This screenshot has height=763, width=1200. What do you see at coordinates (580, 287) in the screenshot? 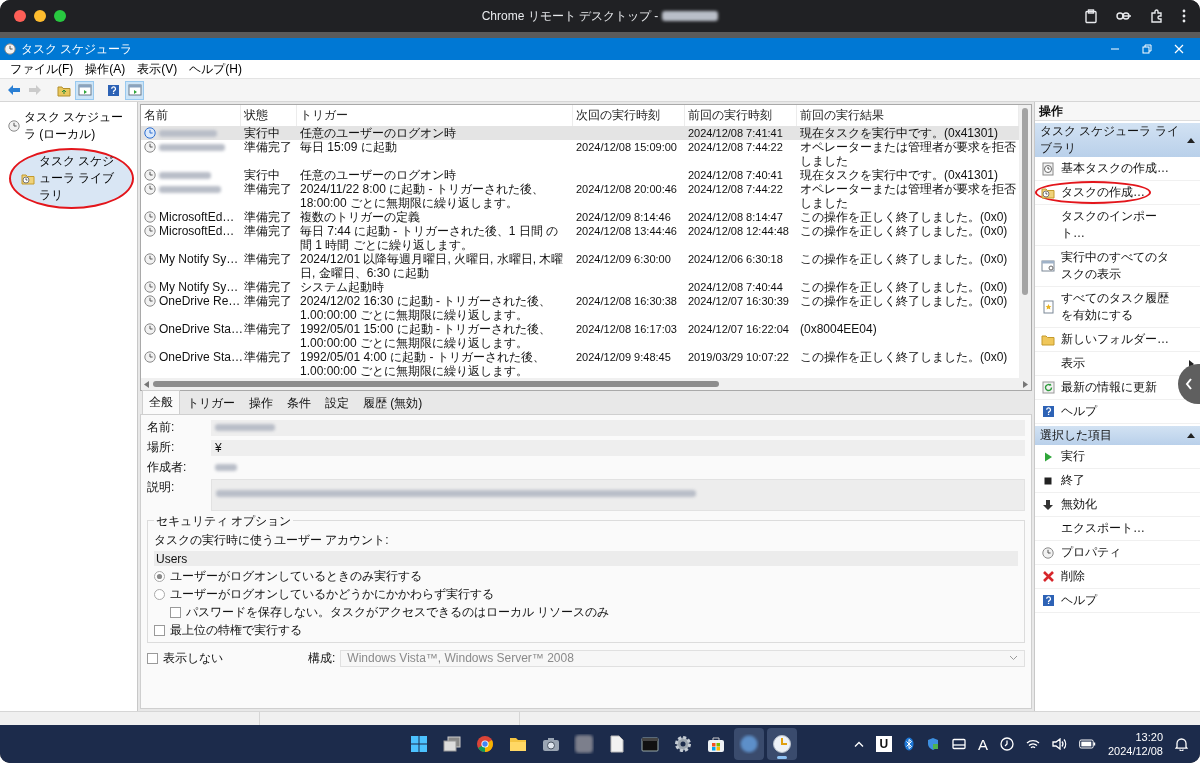
I see `table-row: My Notify Sy… 準備完了 システム起動時 2024/12/08 7:40:44 この操作を正しく終了しました。(0x0)` at bounding box center [580, 287].